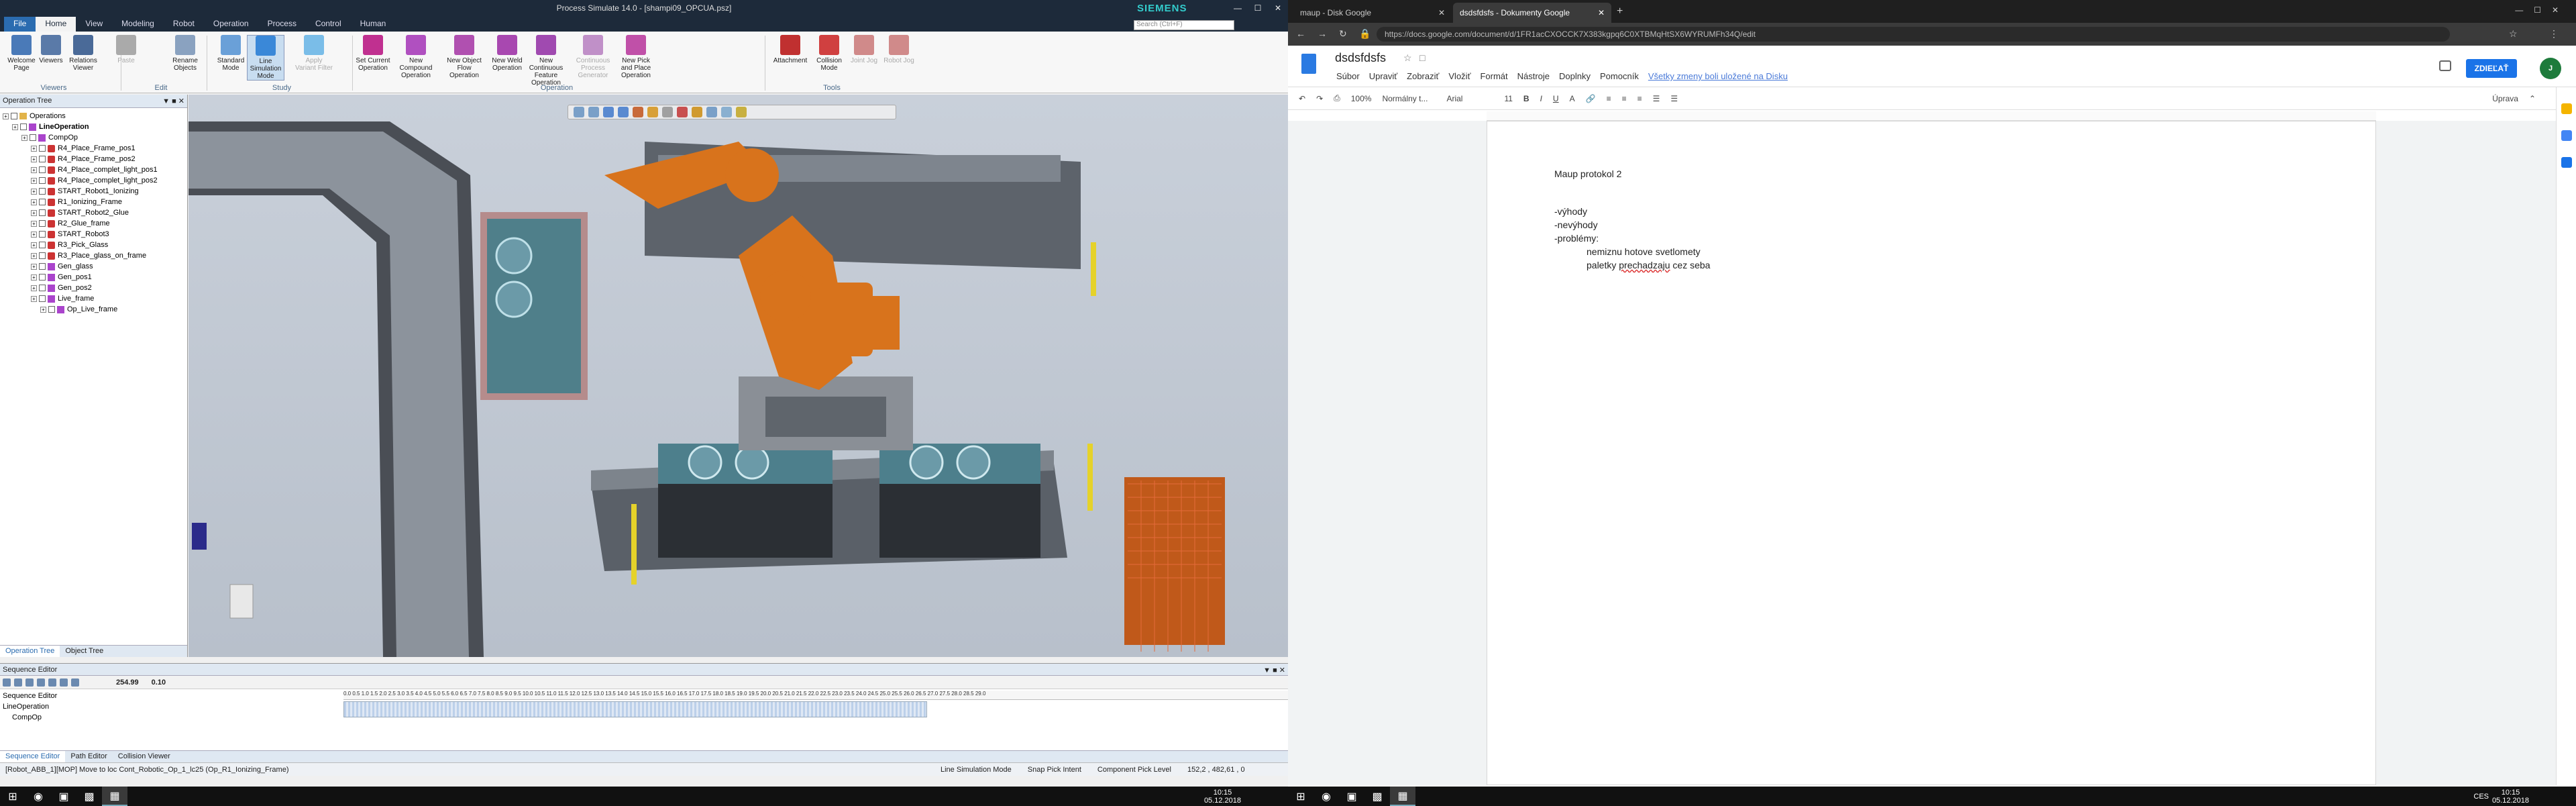  Describe the element at coordinates (282, 24) in the screenshot. I see `menu-process: Process` at that location.